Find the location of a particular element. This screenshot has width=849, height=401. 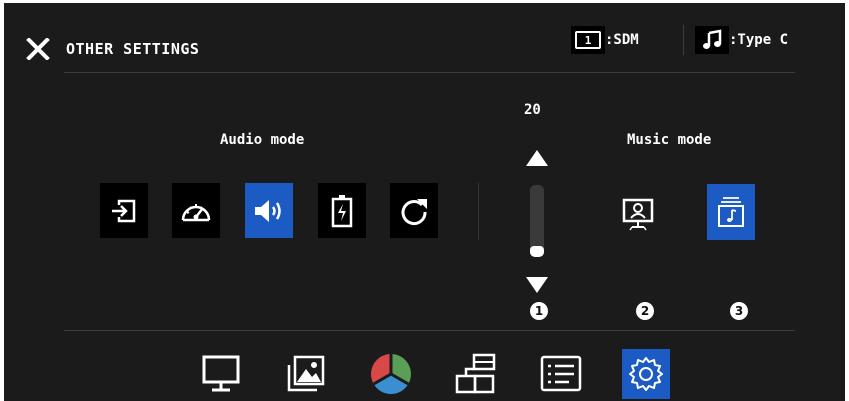

monitor-user-icon is located at coordinates (638, 213).